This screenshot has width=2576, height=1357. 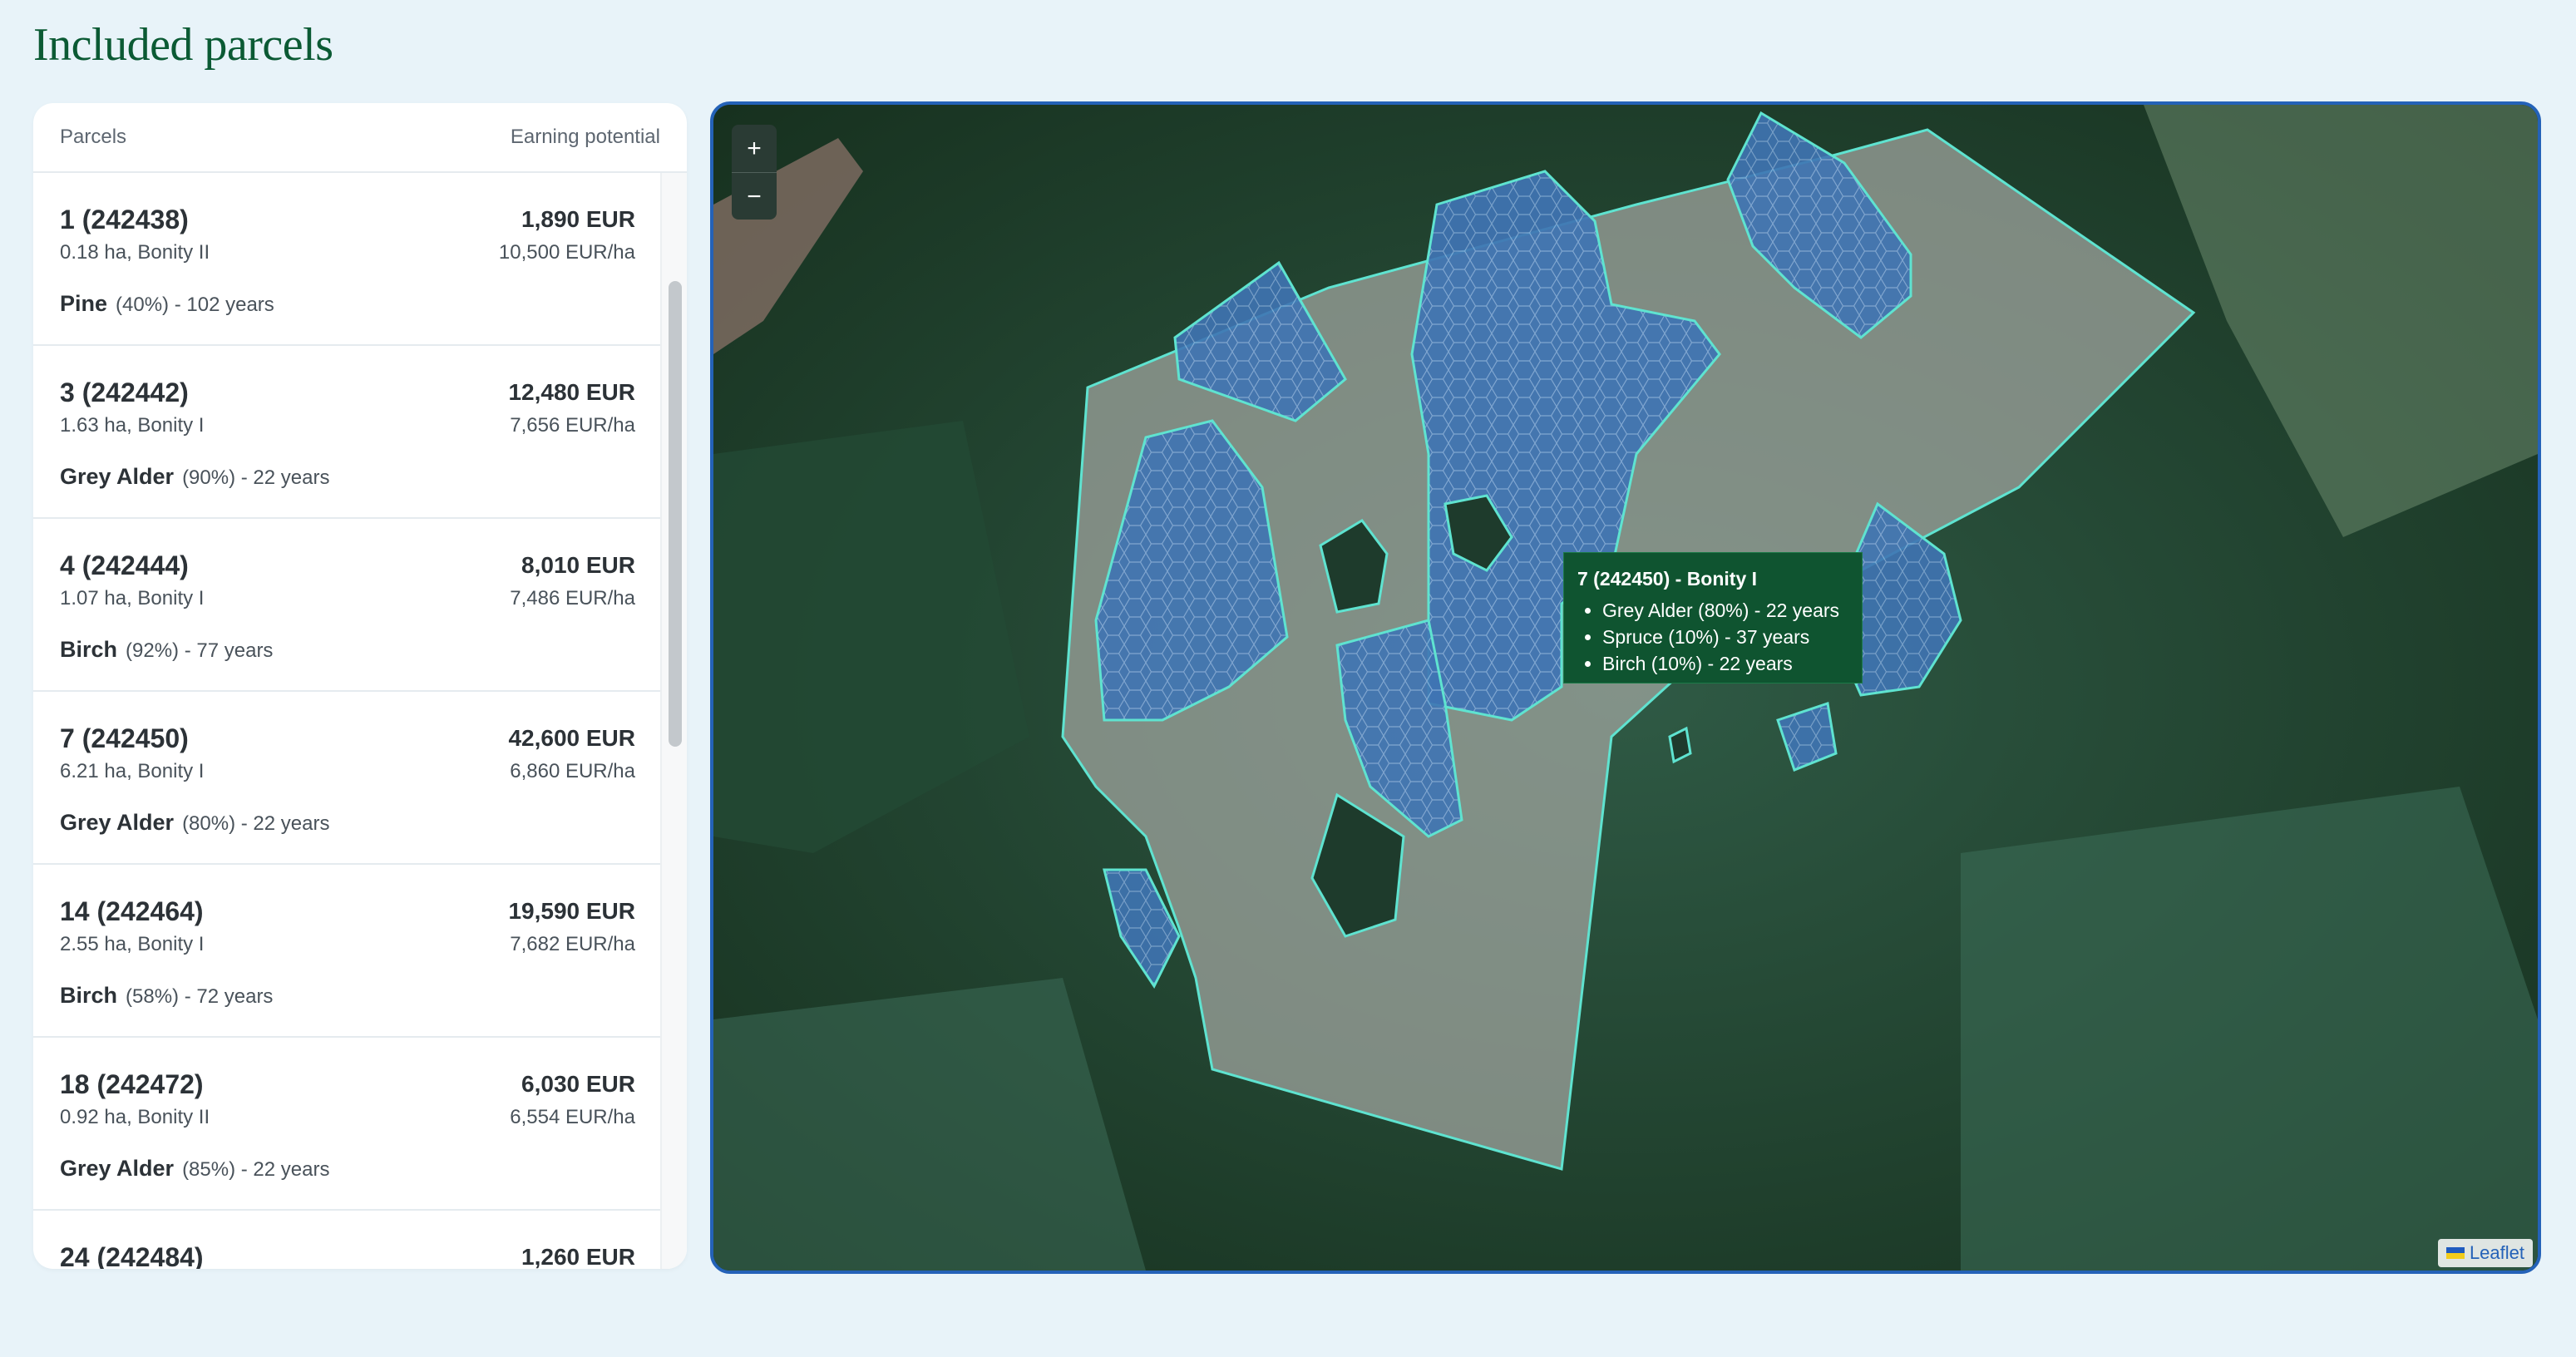 I want to click on field-patch, so click(x=2249, y=1029).